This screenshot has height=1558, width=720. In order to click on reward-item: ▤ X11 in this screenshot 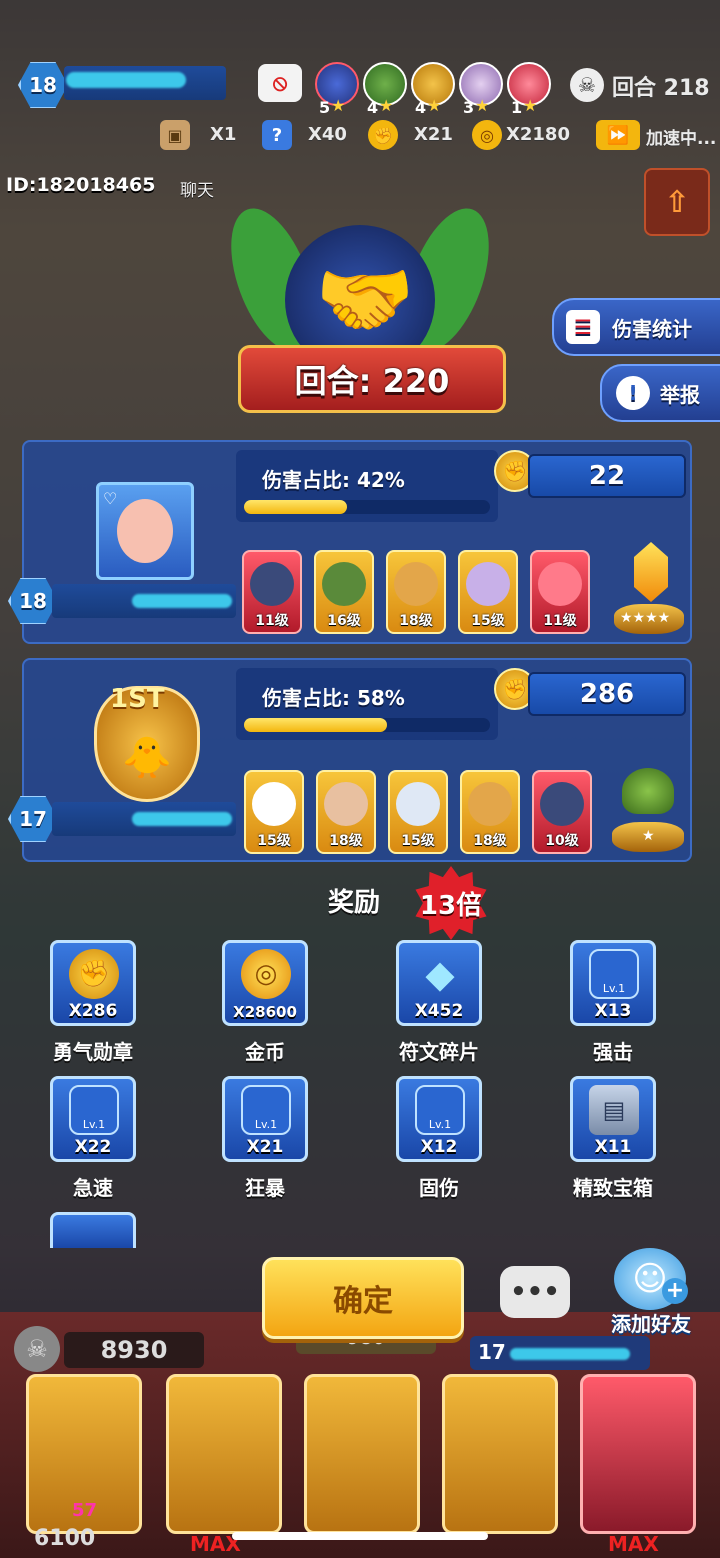, I will do `click(613, 1119)`.